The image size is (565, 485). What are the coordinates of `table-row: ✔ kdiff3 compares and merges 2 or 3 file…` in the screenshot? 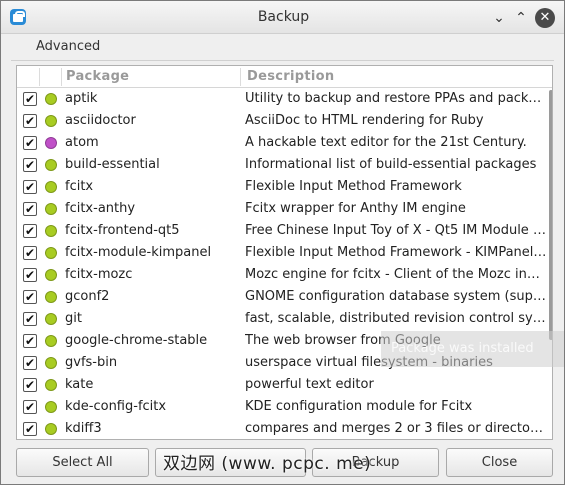 It's located at (284, 428).